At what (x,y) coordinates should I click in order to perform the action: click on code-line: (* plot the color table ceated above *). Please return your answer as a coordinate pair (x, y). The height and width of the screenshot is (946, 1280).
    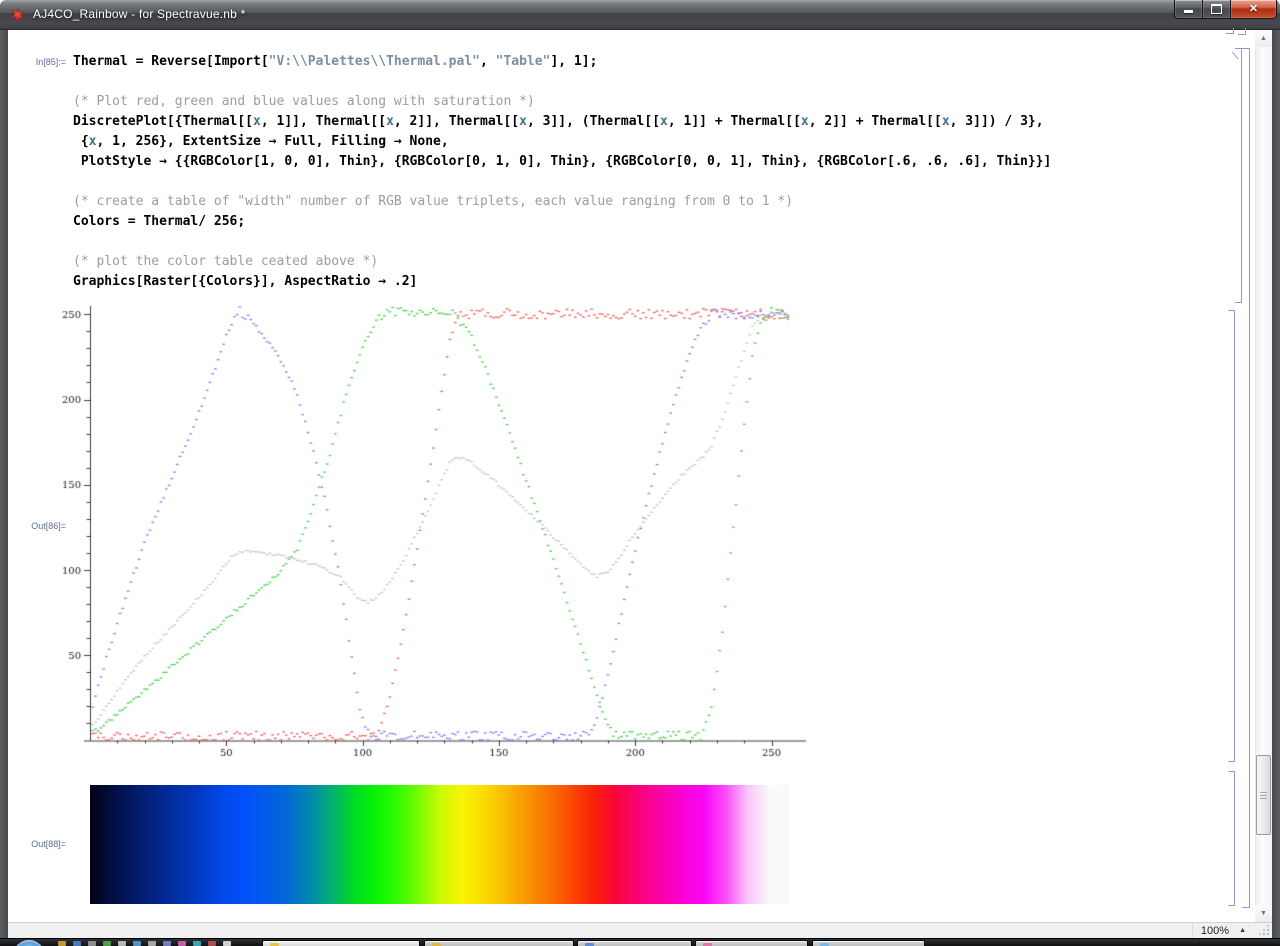
    Looking at the image, I should click on (562, 262).